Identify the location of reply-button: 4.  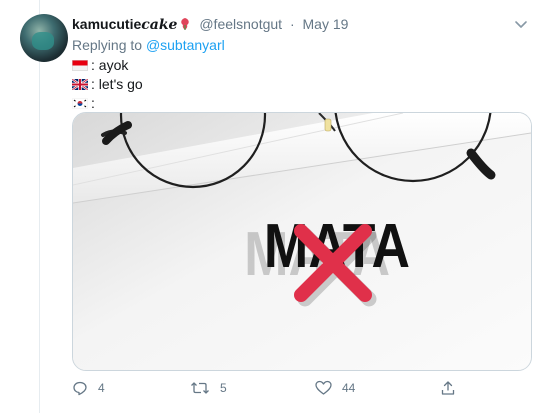
(88, 388).